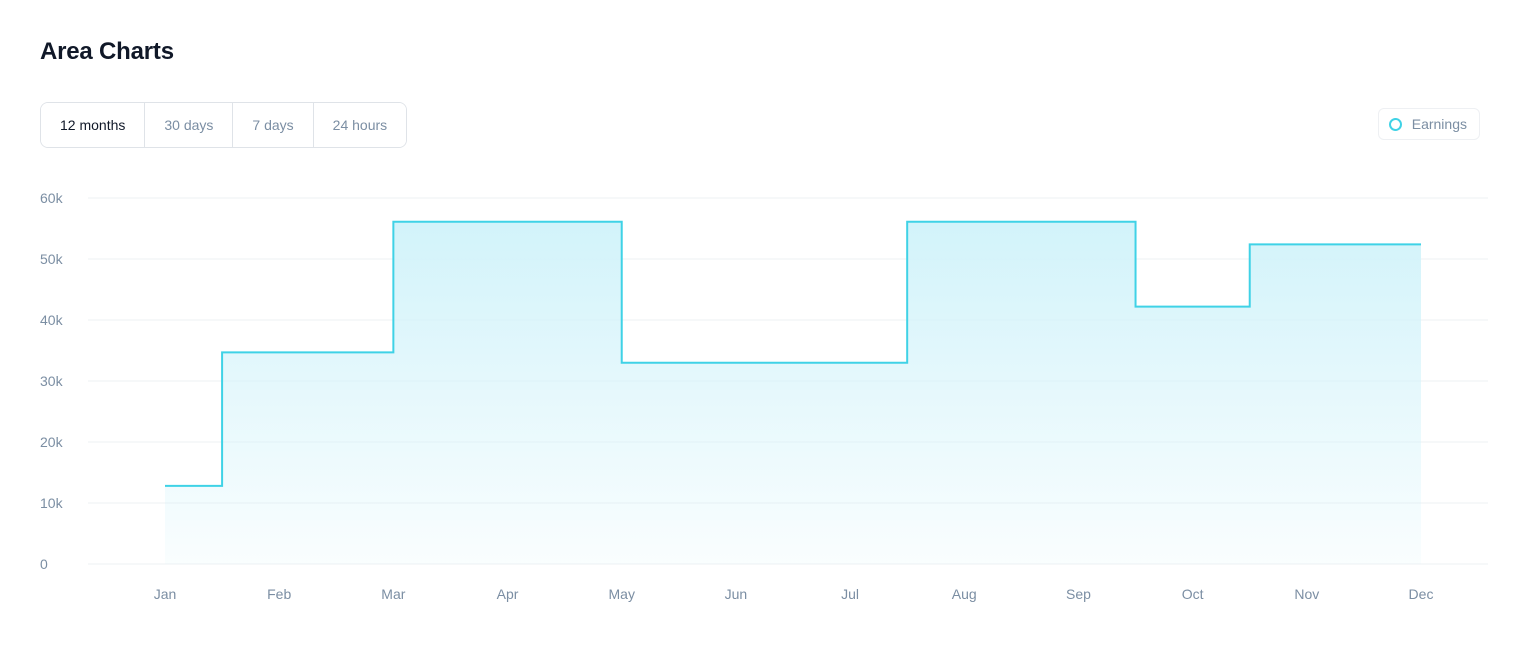 This screenshot has height=646, width=1520. I want to click on x-tick-label: Oct, so click(1193, 594).